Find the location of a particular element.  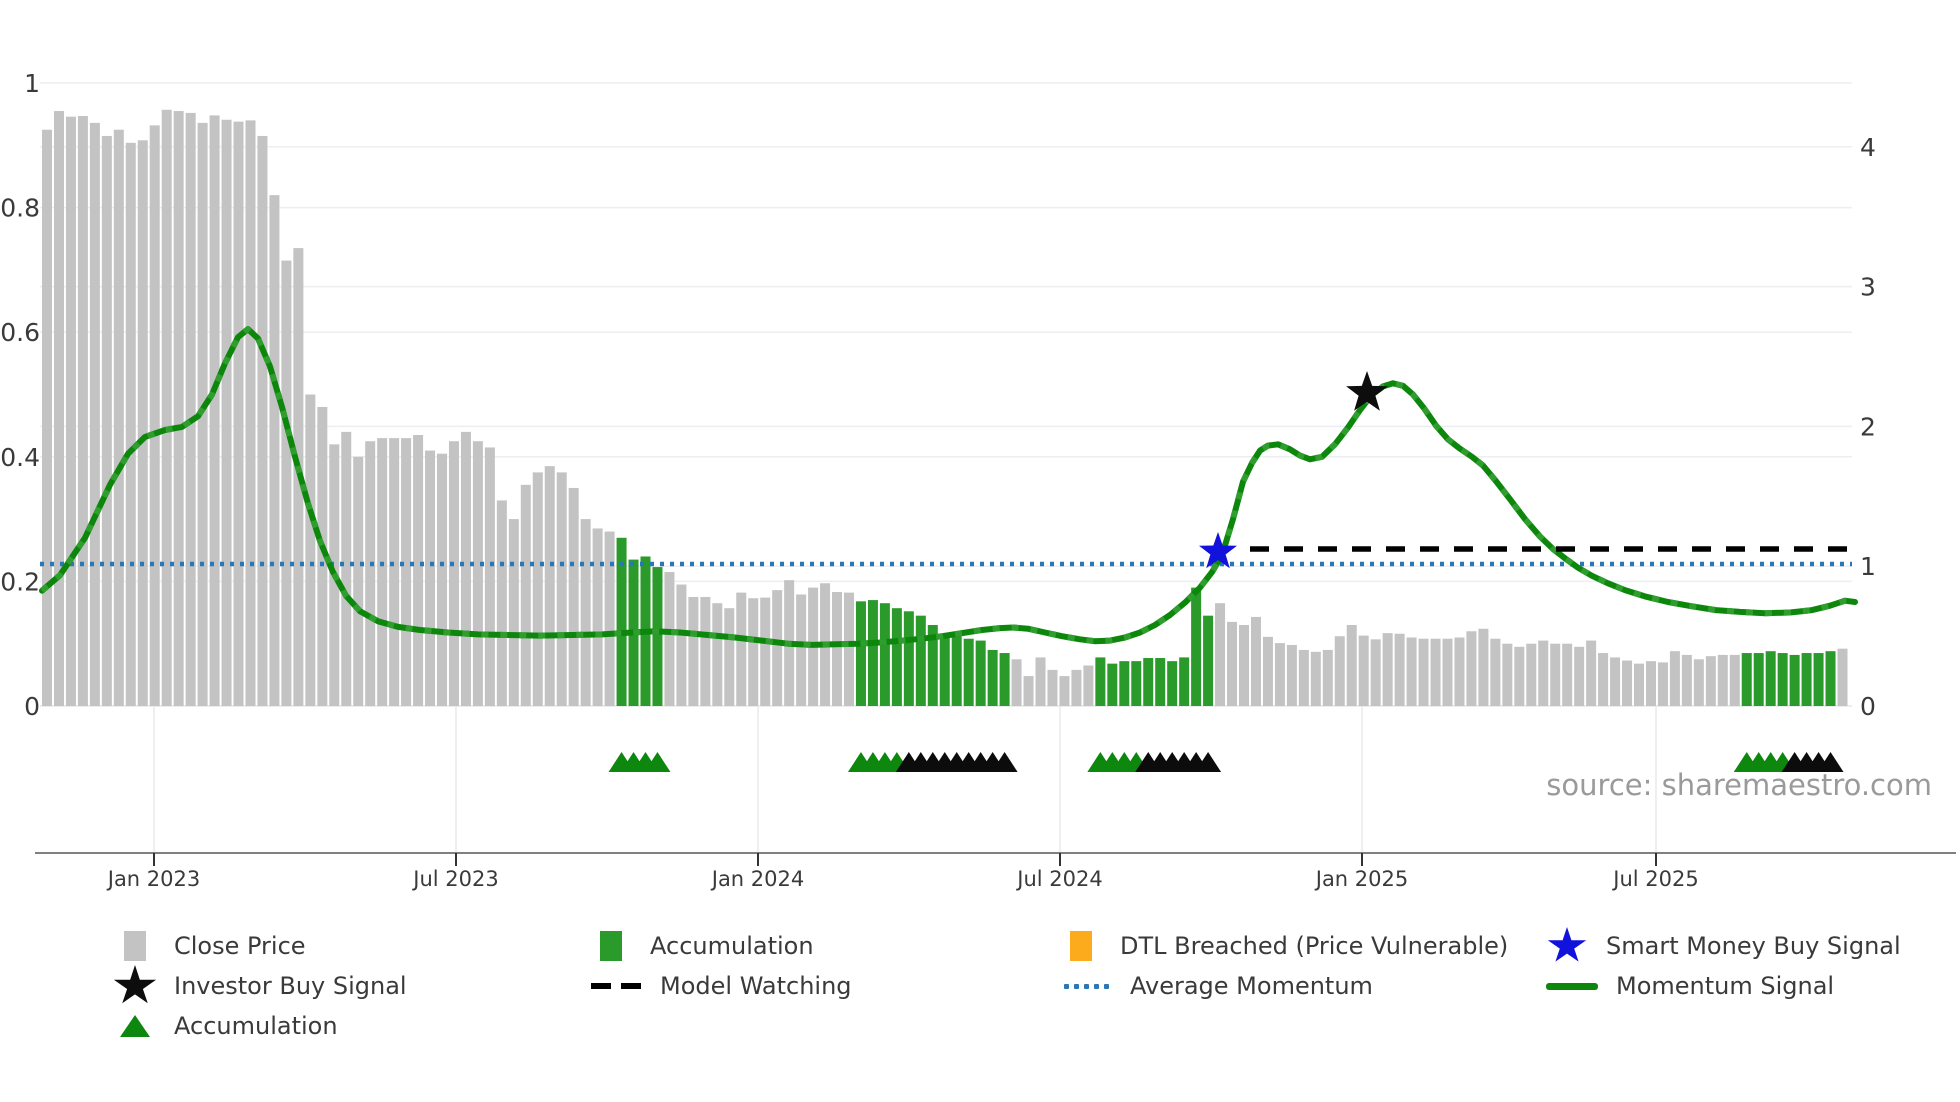

blue-dotted-icon is located at coordinates (1086, 986).